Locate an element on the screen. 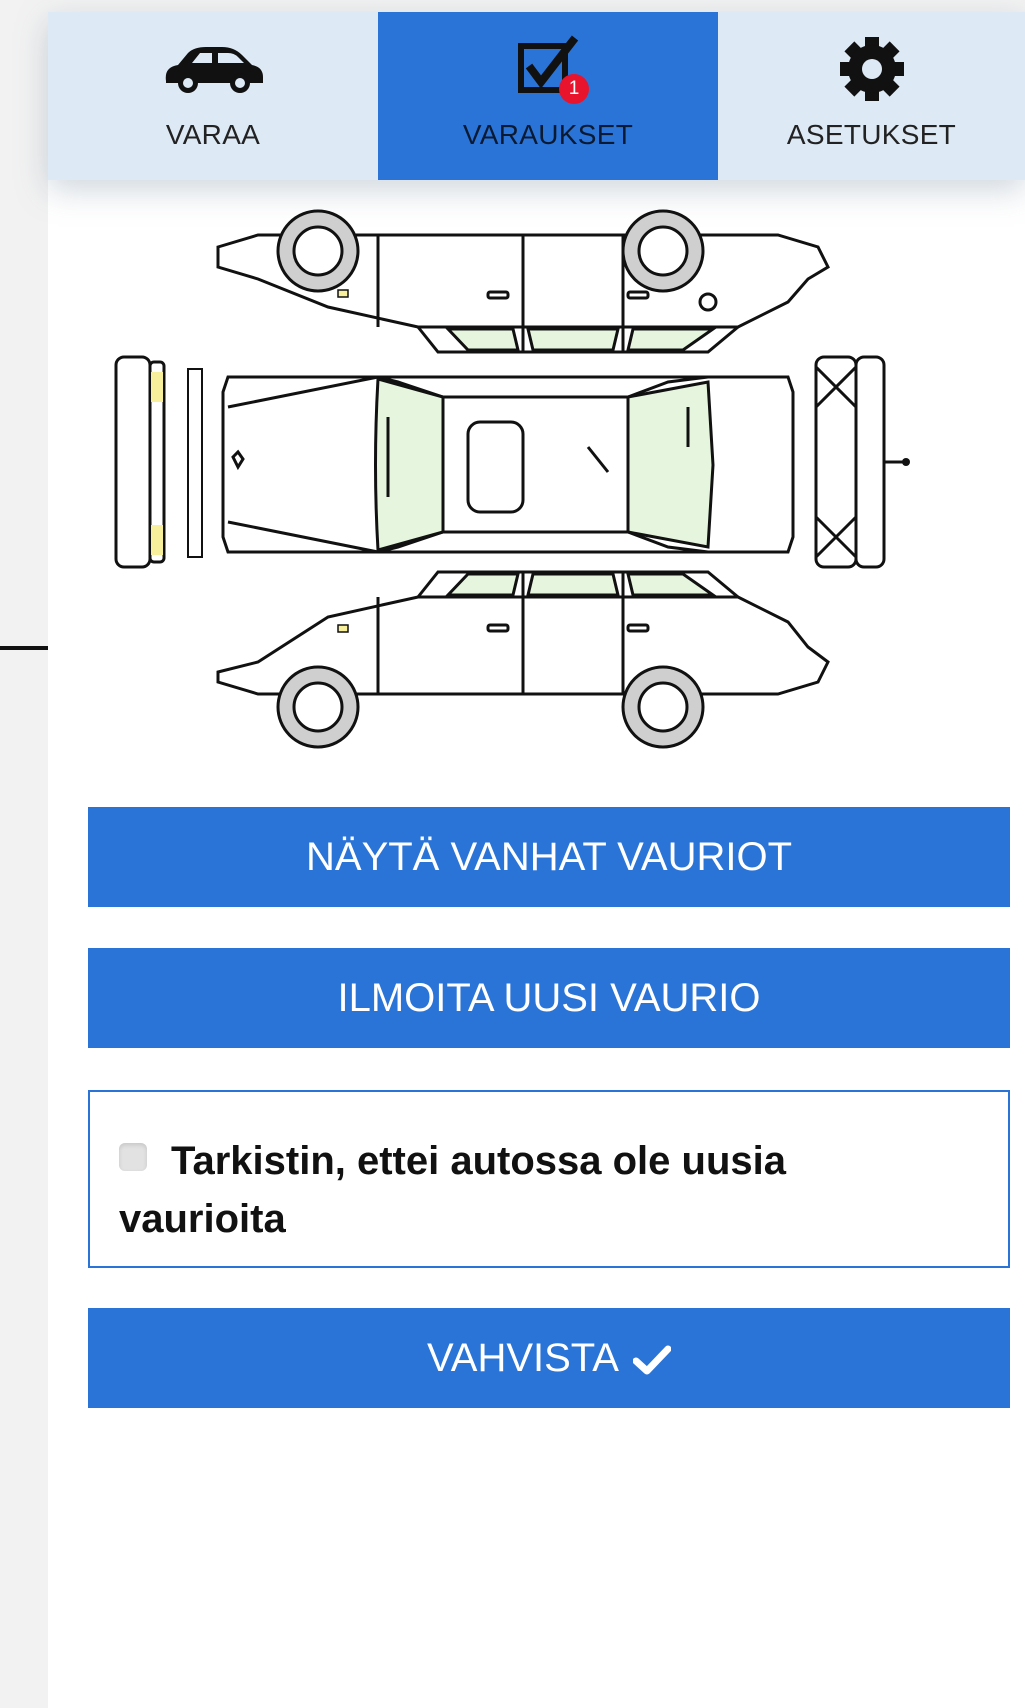  tab-label: VARAA is located at coordinates (213, 134).